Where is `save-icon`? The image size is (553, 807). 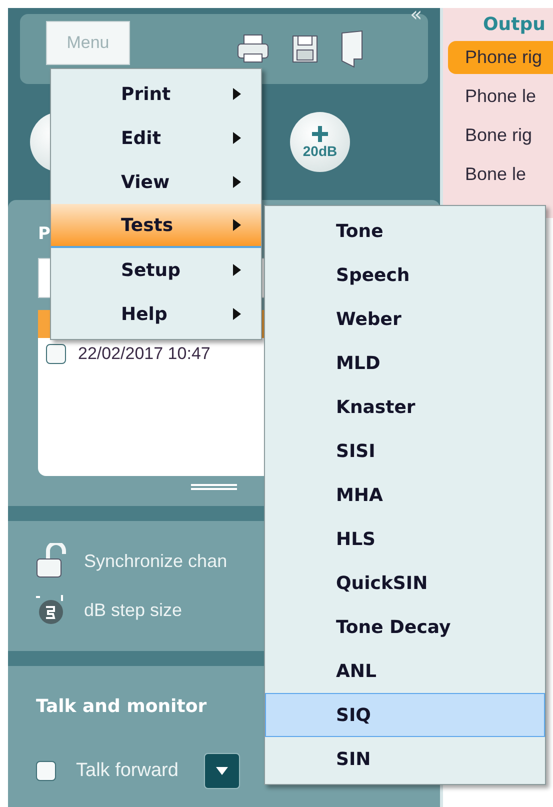
save-icon is located at coordinates (305, 49).